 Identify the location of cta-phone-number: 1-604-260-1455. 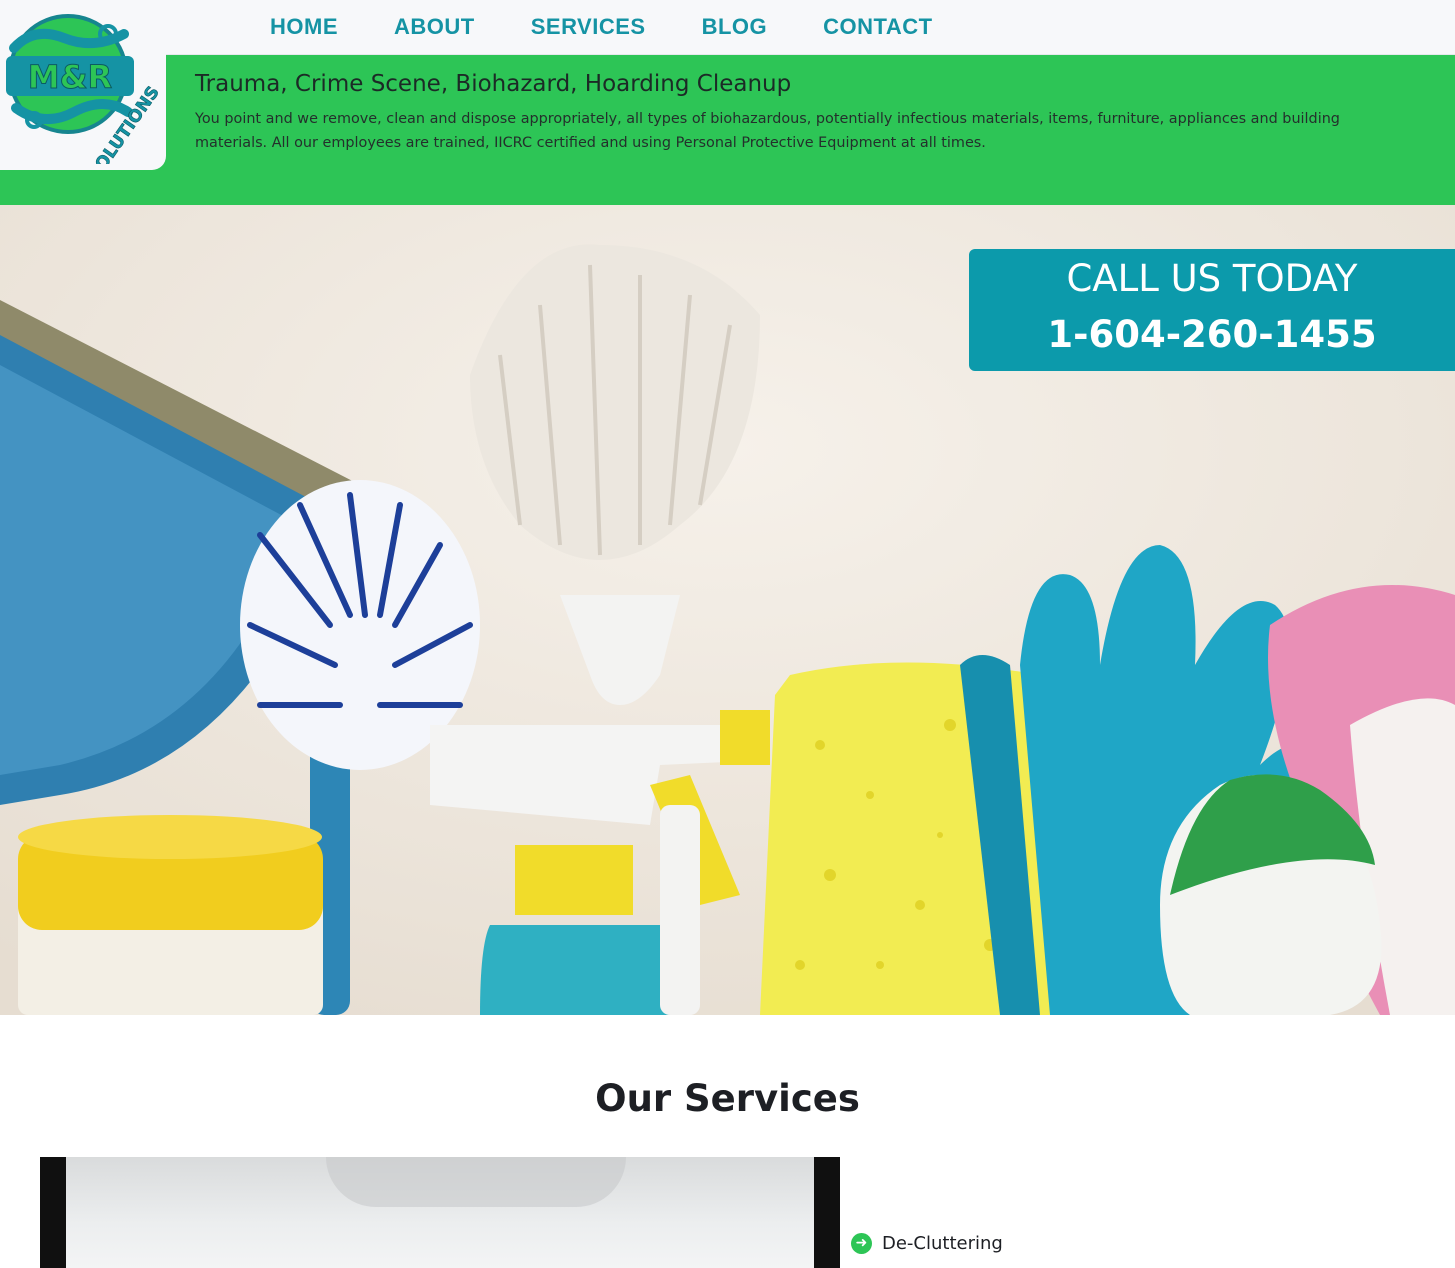
(1212, 334).